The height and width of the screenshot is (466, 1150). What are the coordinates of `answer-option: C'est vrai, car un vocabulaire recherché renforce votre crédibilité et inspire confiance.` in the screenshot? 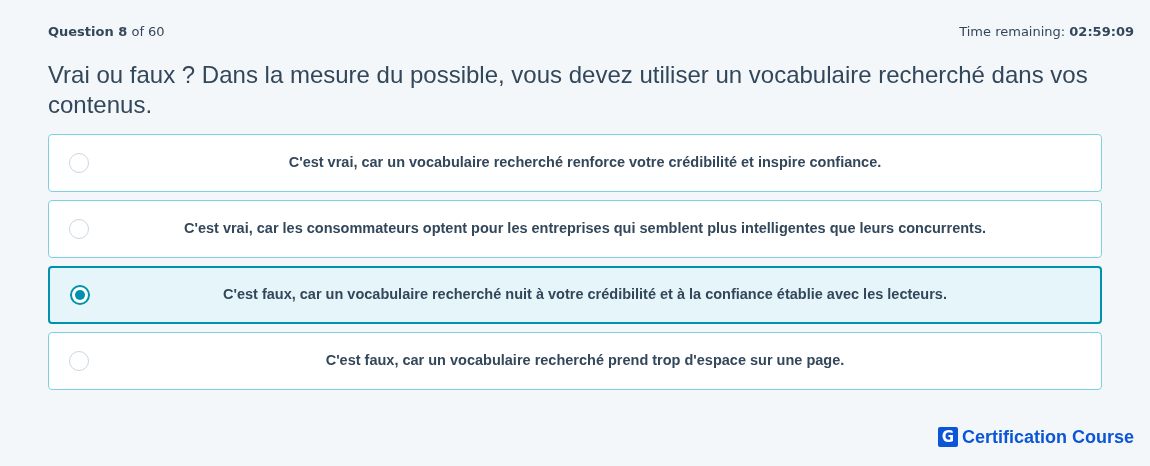 It's located at (575, 162).